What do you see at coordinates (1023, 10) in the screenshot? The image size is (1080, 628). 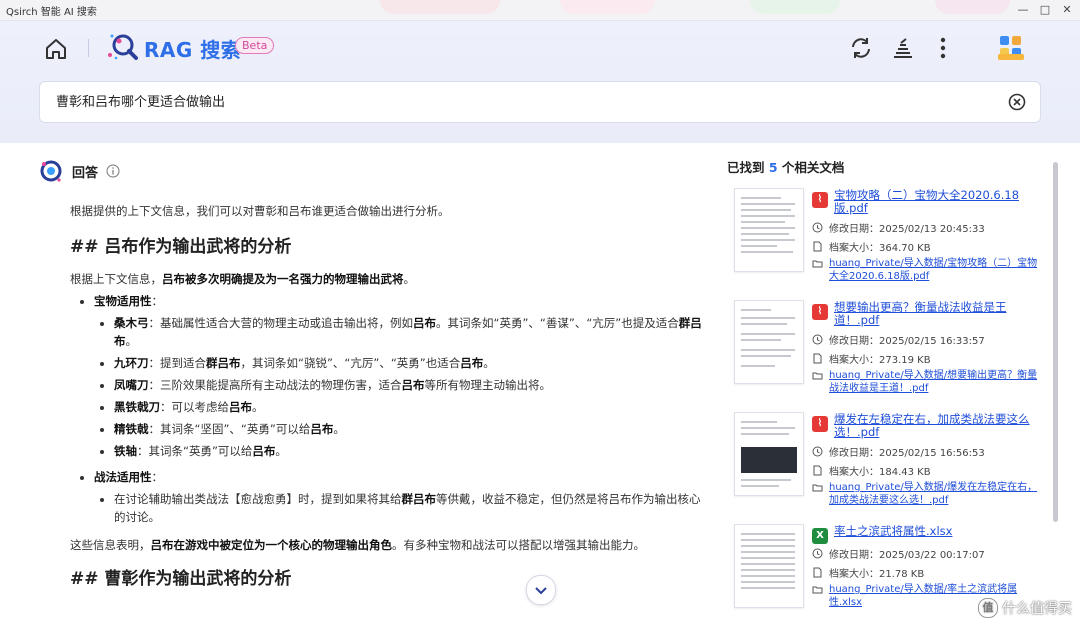 I see `minimize-button: —` at bounding box center [1023, 10].